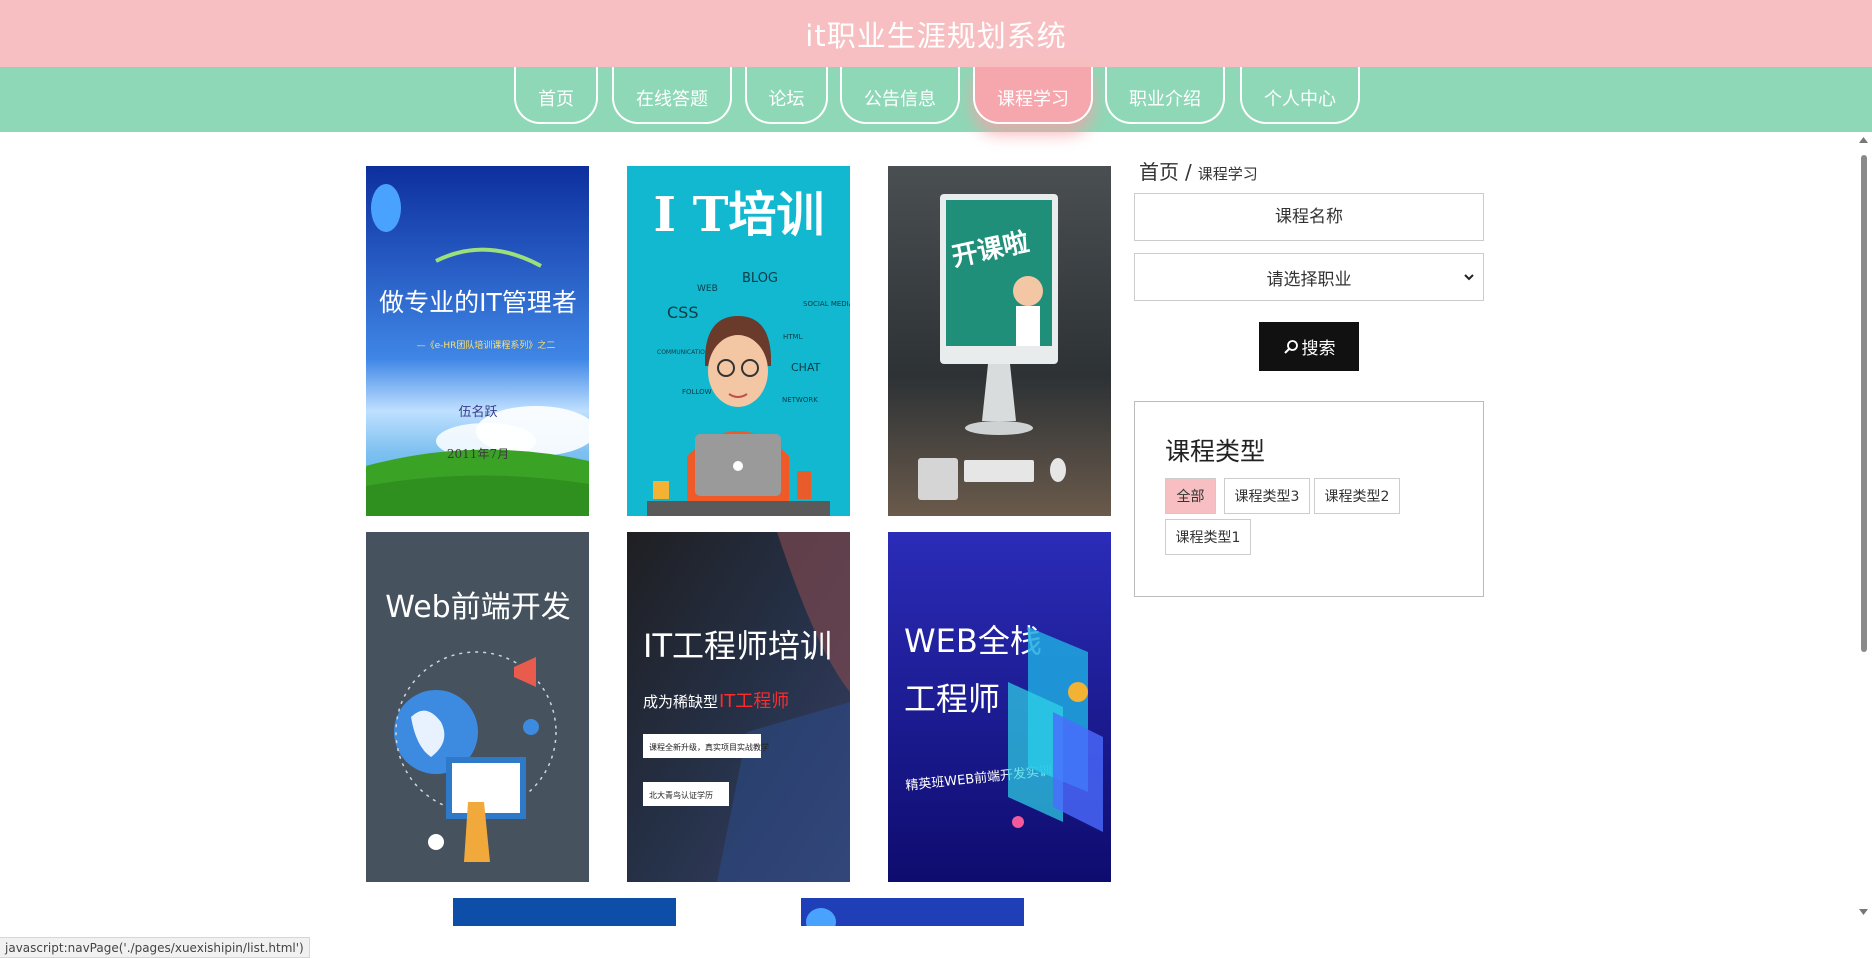  What do you see at coordinates (900, 95) in the screenshot?
I see `nav-item-announcements: 公告信息` at bounding box center [900, 95].